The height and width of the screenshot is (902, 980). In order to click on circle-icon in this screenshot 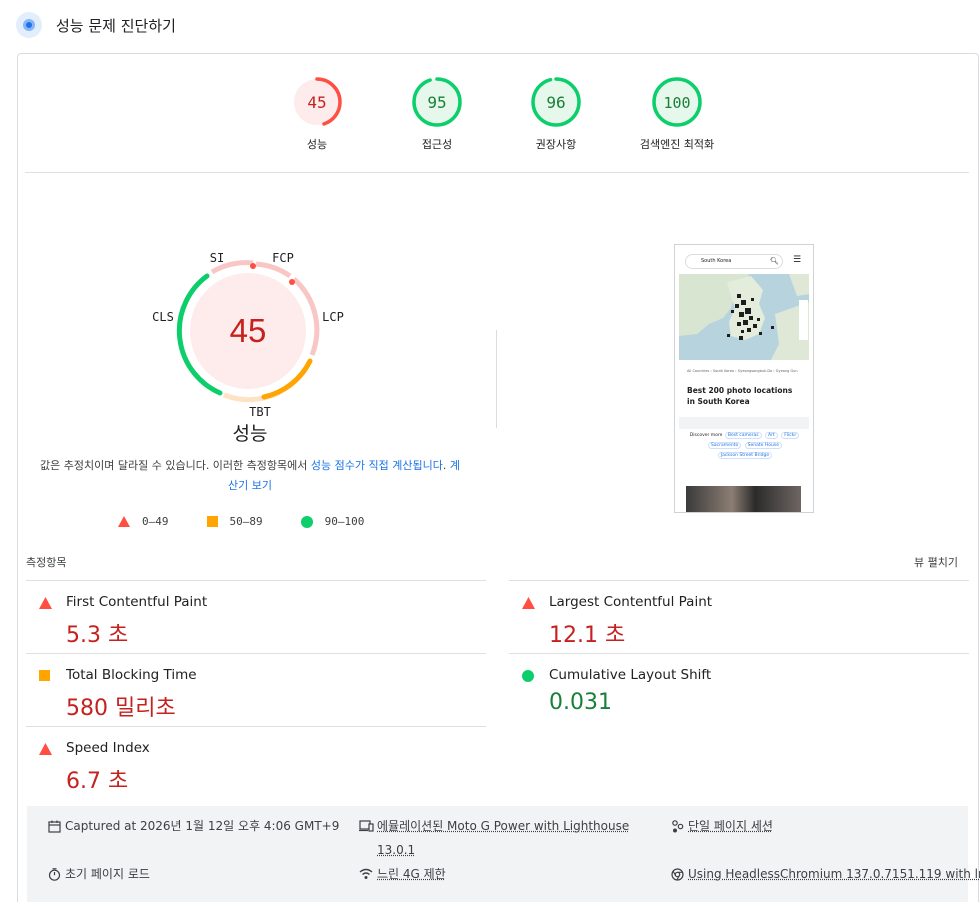, I will do `click(307, 522)`.